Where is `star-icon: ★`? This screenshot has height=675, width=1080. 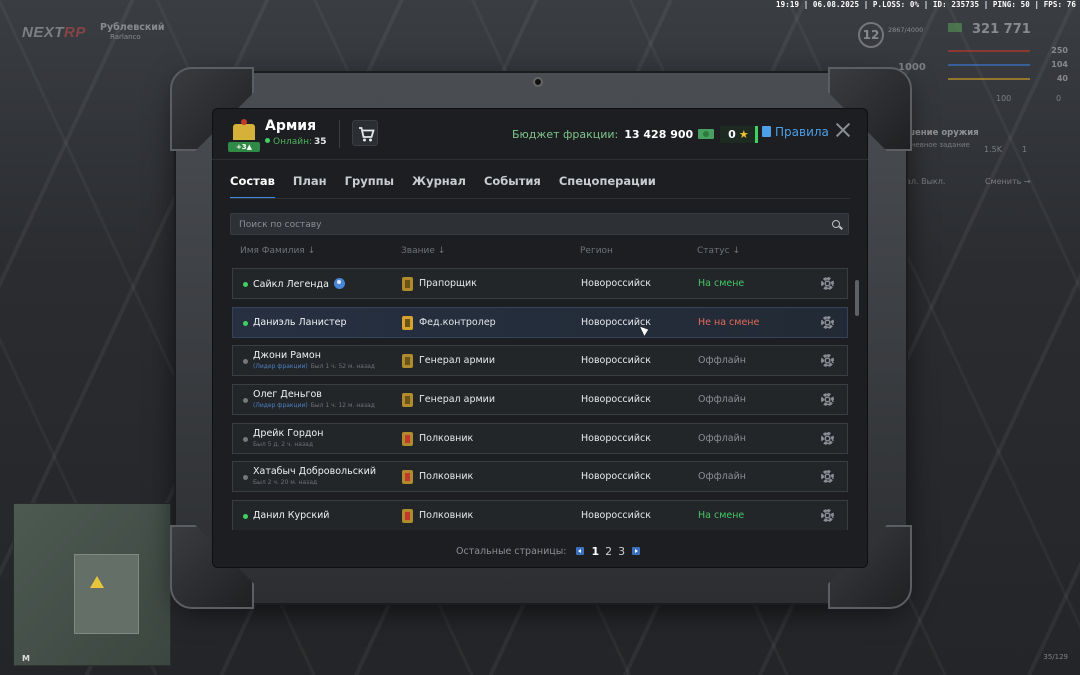 star-icon: ★ is located at coordinates (743, 134).